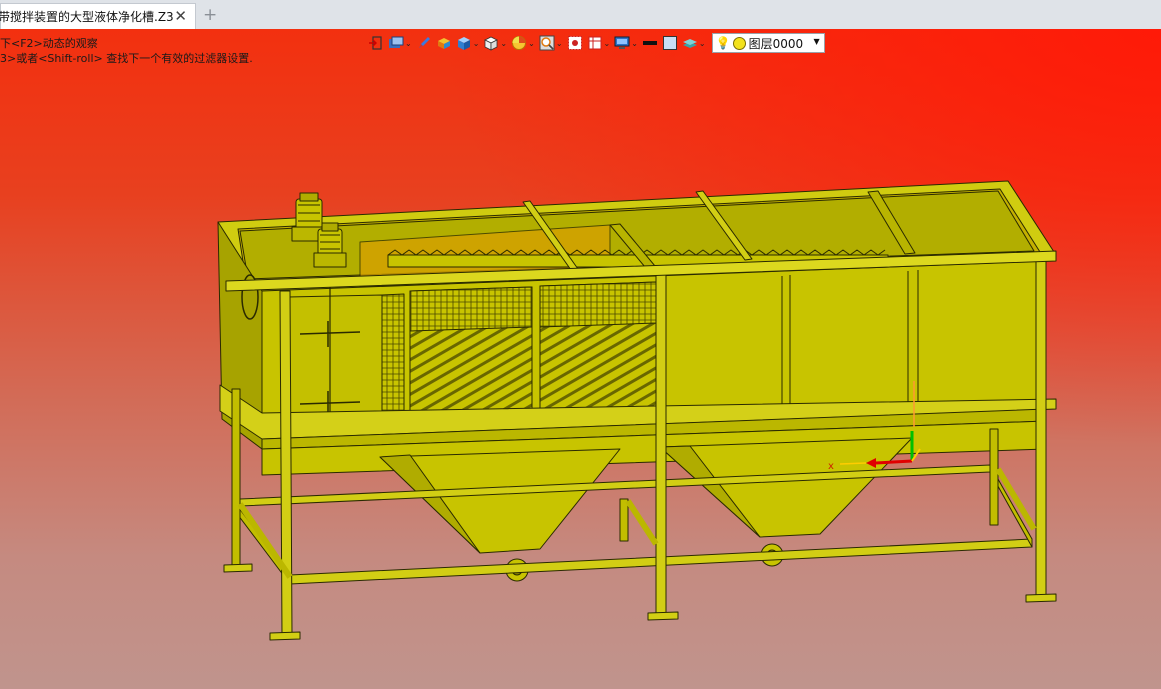  What do you see at coordinates (580, 15) in the screenshot?
I see `document-tab-strip: 带搅拌装置的大型液体净化槽.Z3 ✕ +` at bounding box center [580, 15].